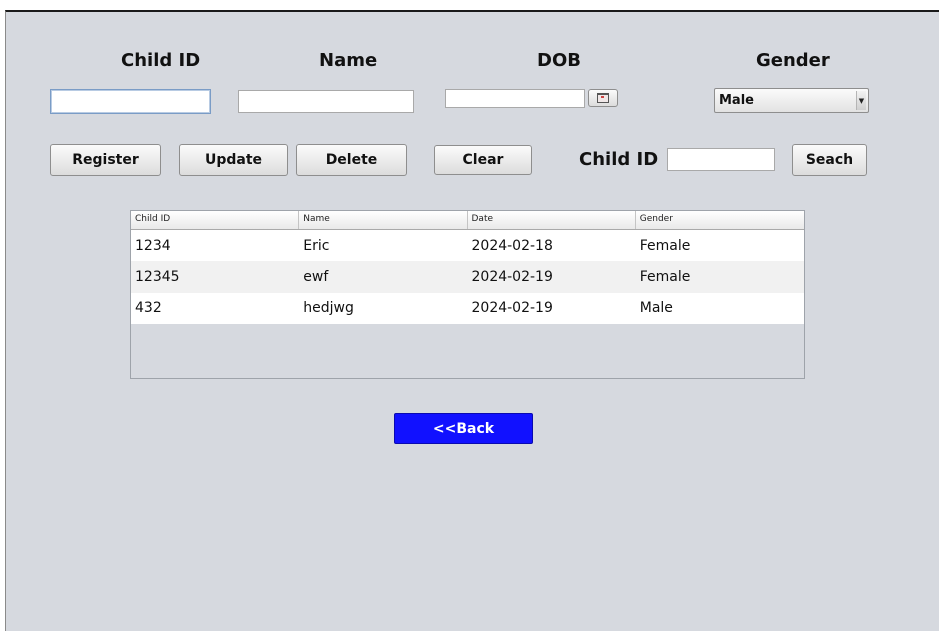 The height and width of the screenshot is (631, 939). Describe the element at coordinates (351, 160) in the screenshot. I see `delete-button: Delete` at that location.